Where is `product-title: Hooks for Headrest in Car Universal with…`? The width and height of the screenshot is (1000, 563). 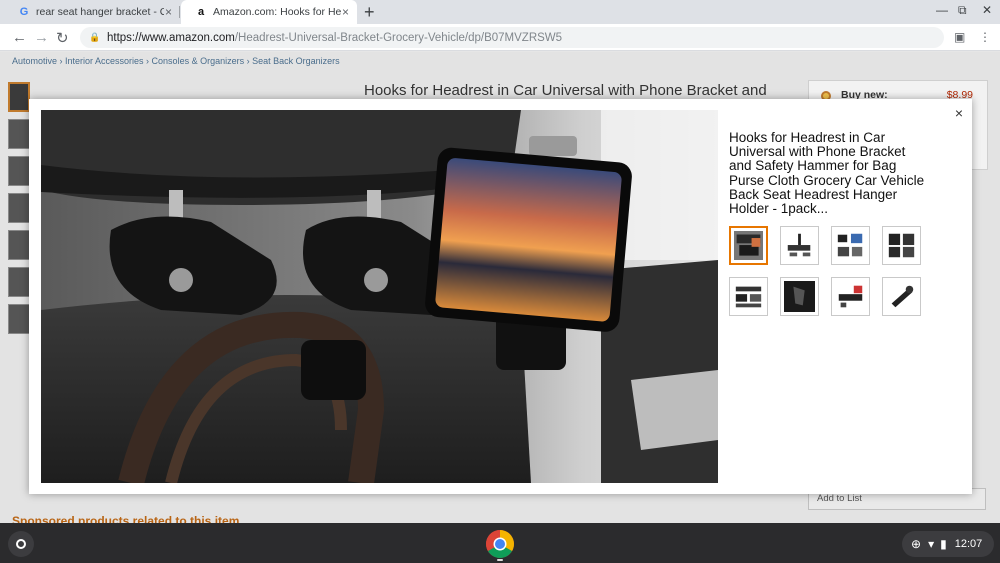 product-title: Hooks for Headrest in Car Universal with… is located at coordinates (565, 90).